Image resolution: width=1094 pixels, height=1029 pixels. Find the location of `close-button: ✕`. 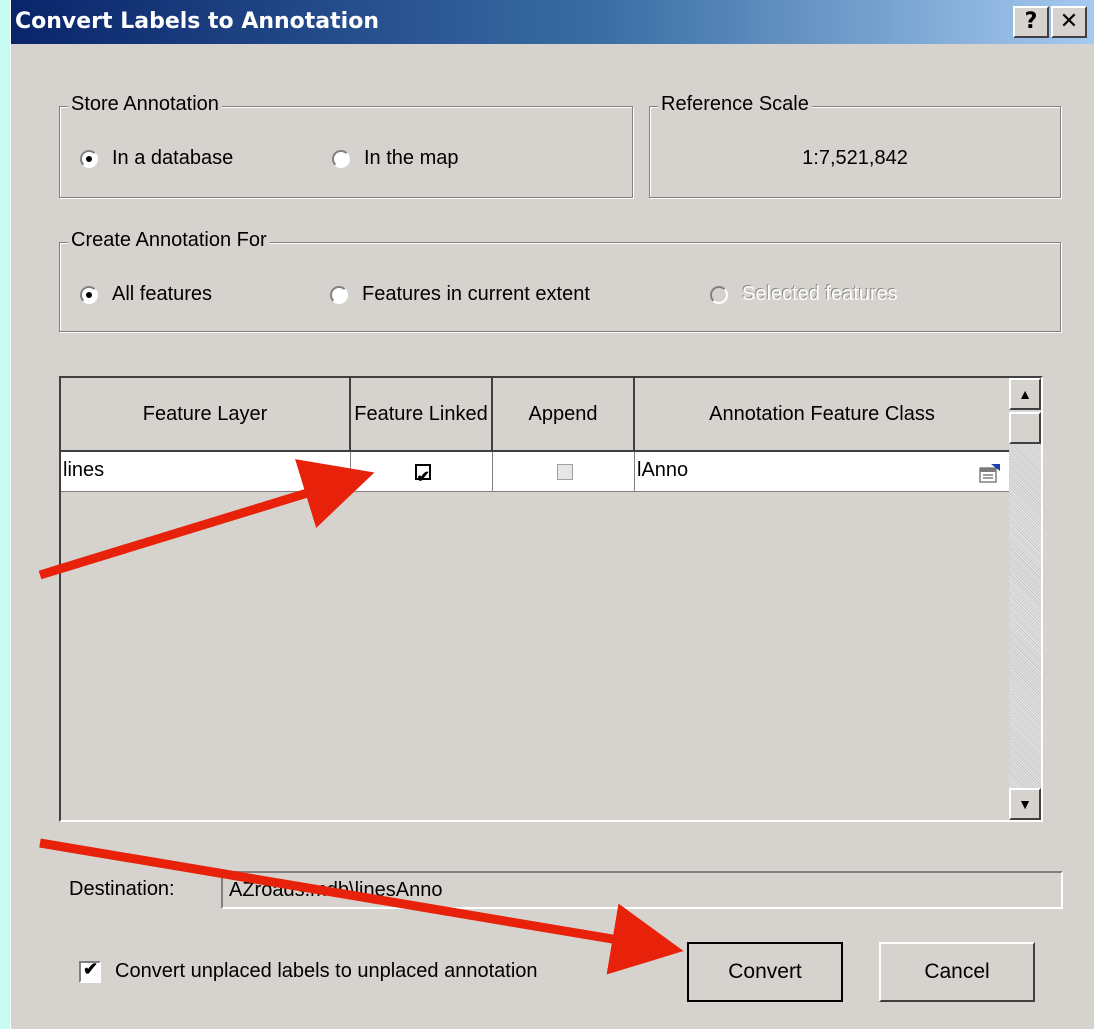

close-button: ✕ is located at coordinates (1069, 22).